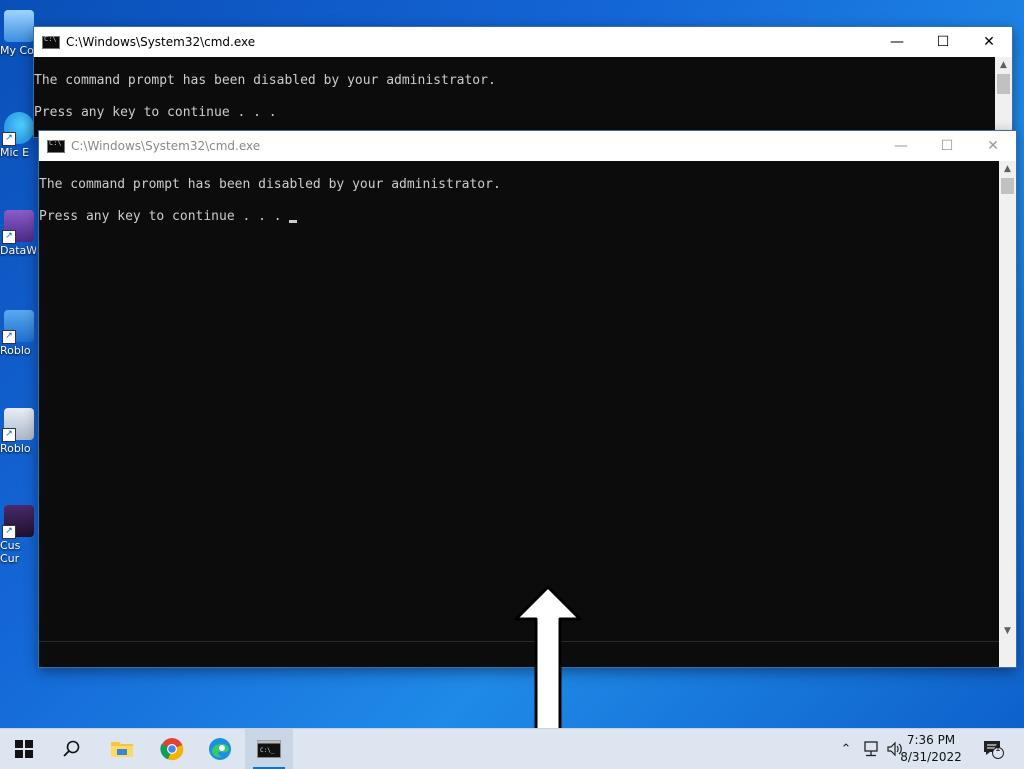  Describe the element at coordinates (931, 757) in the screenshot. I see `clock-date: 8/31/2022` at that location.